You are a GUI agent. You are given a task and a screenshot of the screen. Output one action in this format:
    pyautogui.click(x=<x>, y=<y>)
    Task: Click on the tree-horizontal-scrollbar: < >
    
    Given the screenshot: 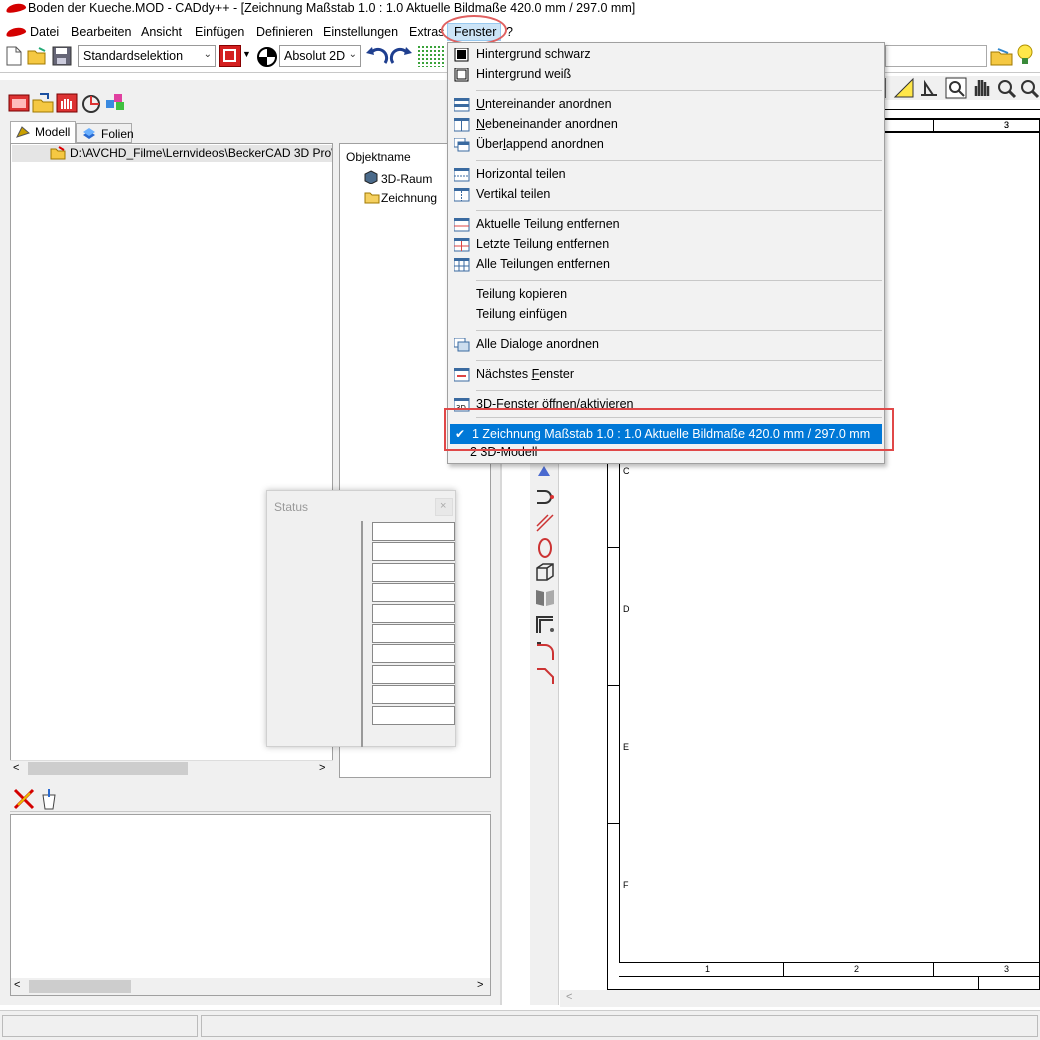 What is the action you would take?
    pyautogui.click(x=171, y=768)
    